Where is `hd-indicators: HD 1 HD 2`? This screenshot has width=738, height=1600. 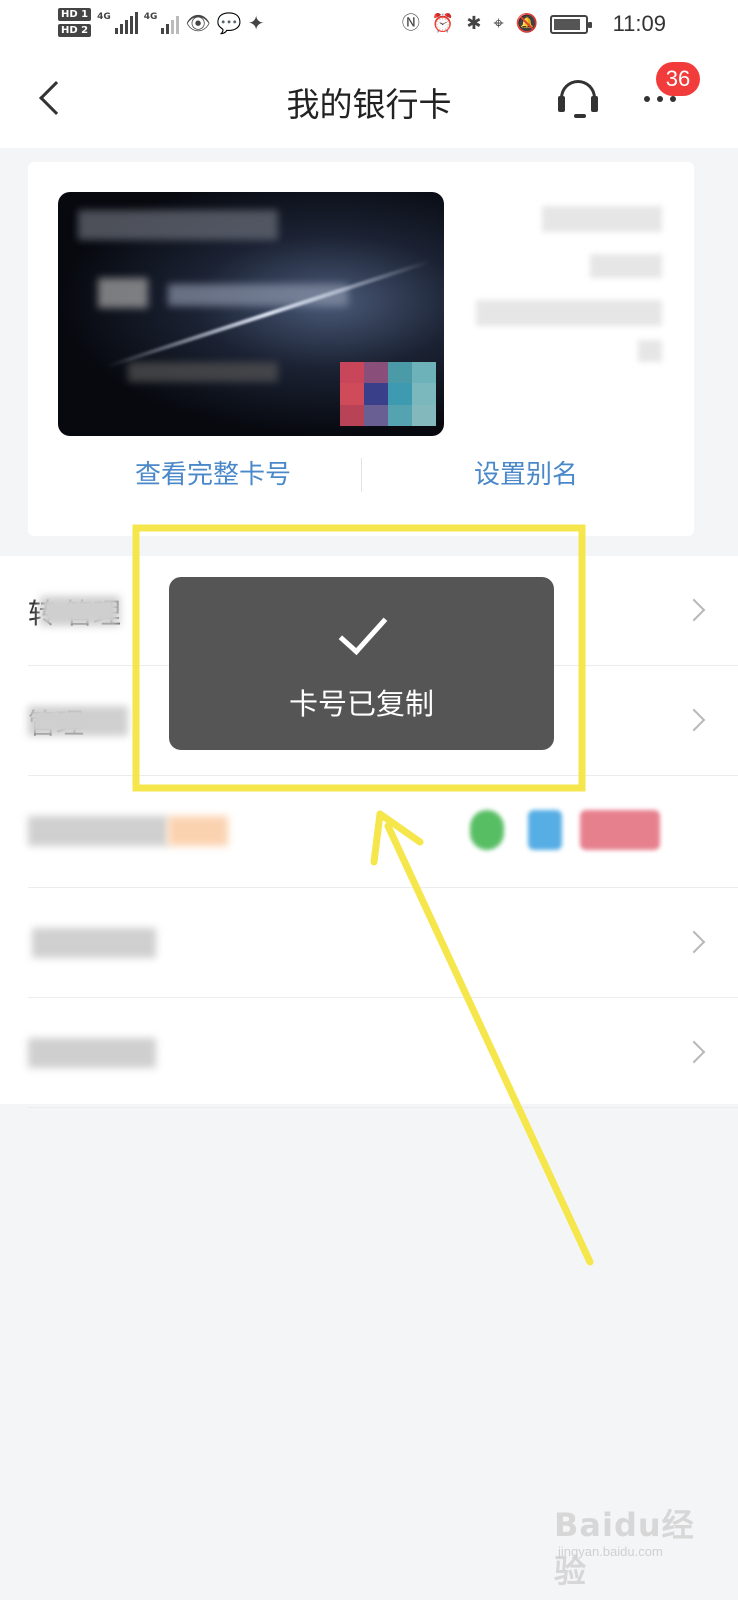
hd-indicators: HD 1 HD 2 is located at coordinates (75, 22).